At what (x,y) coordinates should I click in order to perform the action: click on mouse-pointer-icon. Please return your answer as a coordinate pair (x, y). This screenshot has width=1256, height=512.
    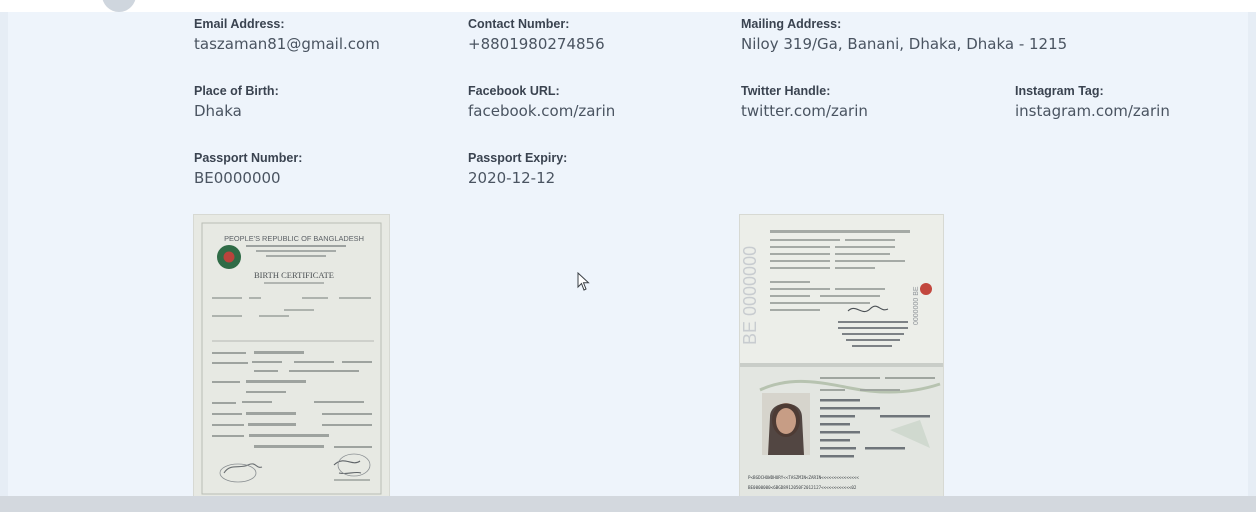
    Looking at the image, I should click on (583, 281).